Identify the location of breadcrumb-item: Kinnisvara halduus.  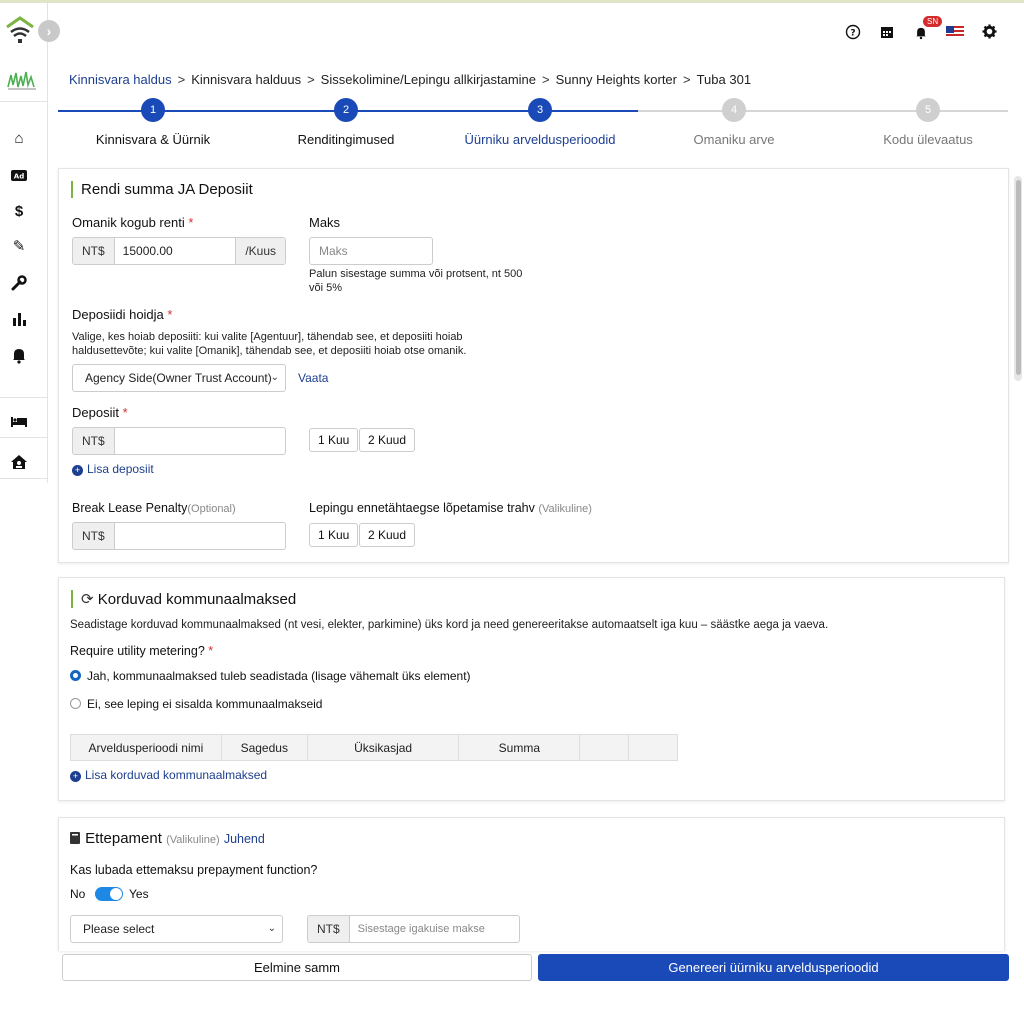
(246, 79).